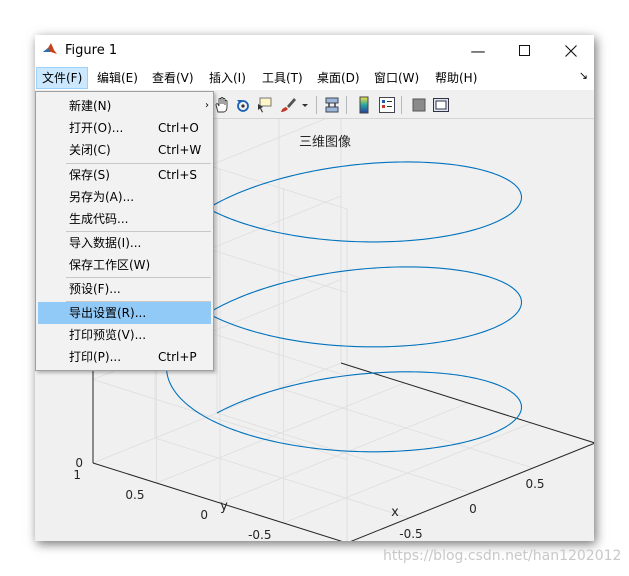  What do you see at coordinates (178, 128) in the screenshot?
I see `menu-item-shortcut: Ctrl+O` at bounding box center [178, 128].